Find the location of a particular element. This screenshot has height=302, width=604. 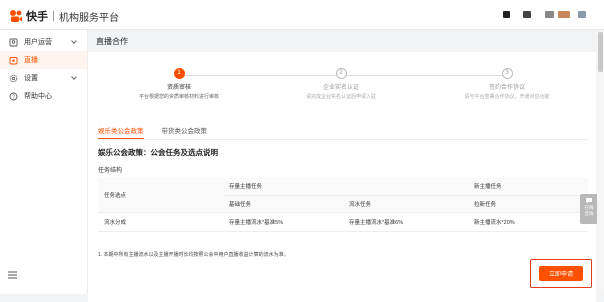

kuaishou-logo-icon is located at coordinates (16, 16).